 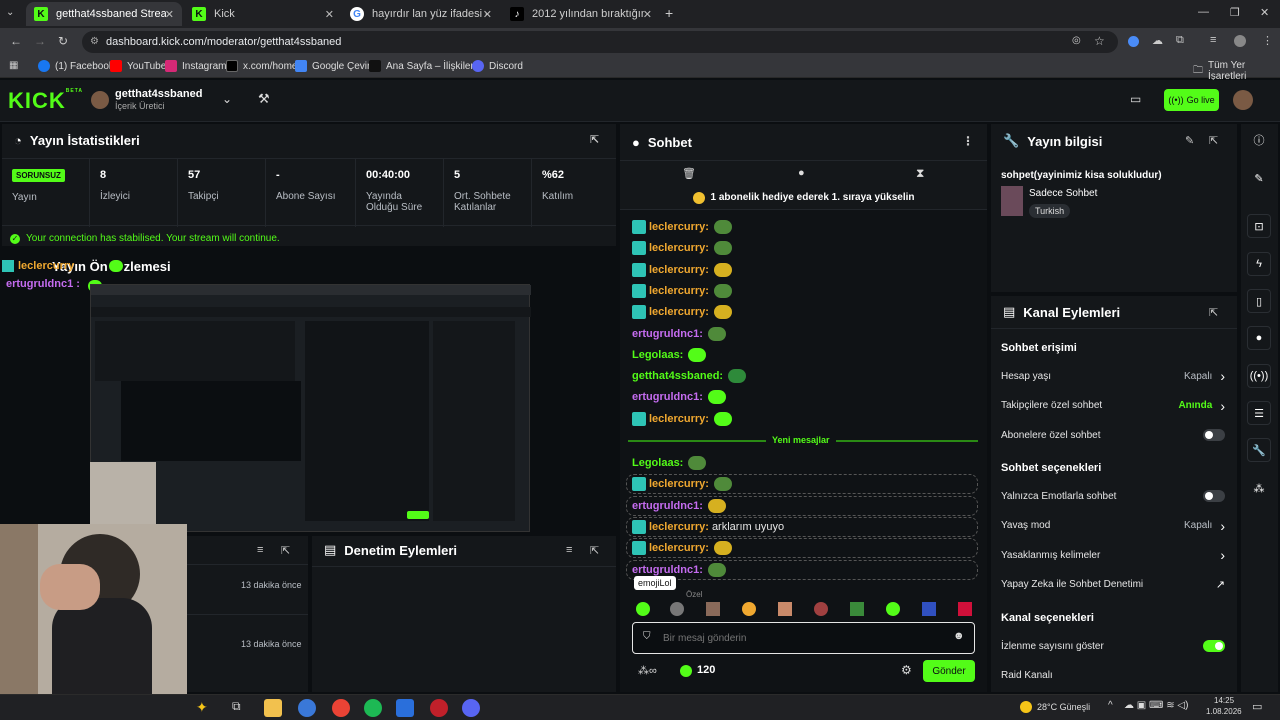 What do you see at coordinates (1224, 711) in the screenshot?
I see `clock-date: 1.08.2026` at bounding box center [1224, 711].